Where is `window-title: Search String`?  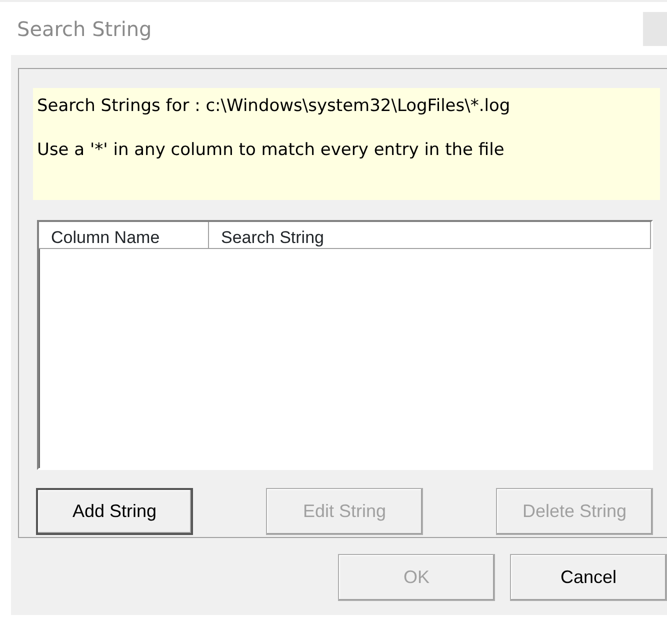
window-title: Search String is located at coordinates (84, 29).